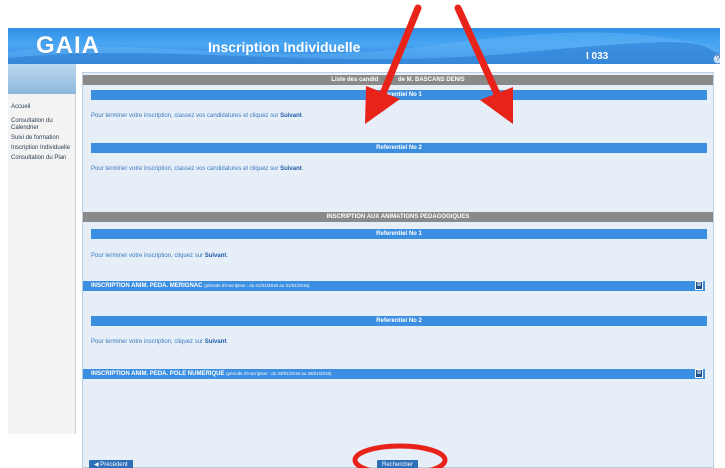 The image size is (725, 468). Describe the element at coordinates (399, 321) in the screenshot. I see `animations-referentiel-2-header: Referentiel No 2` at that location.